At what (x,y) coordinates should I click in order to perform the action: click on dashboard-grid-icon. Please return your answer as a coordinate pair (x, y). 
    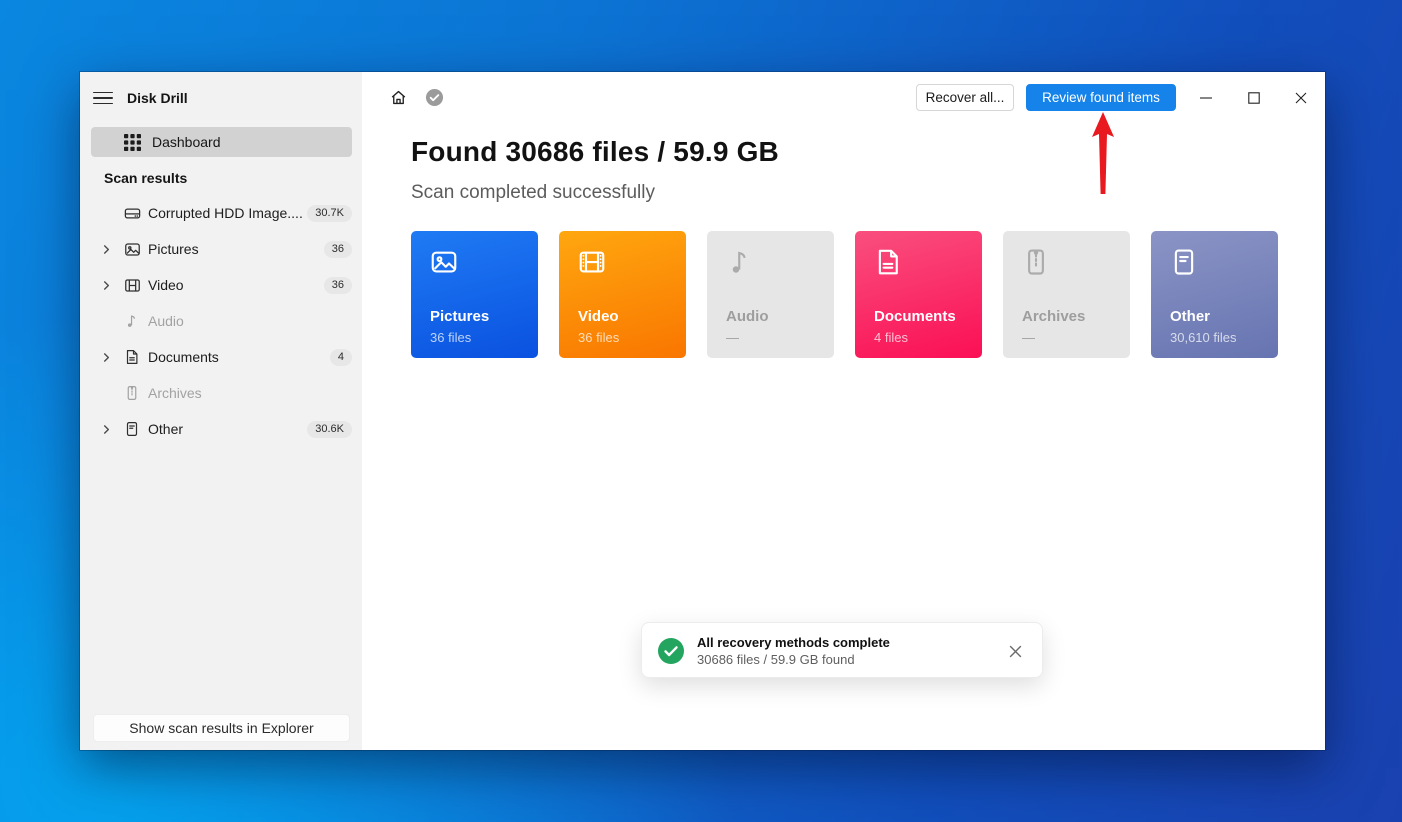
    Looking at the image, I should click on (132, 142).